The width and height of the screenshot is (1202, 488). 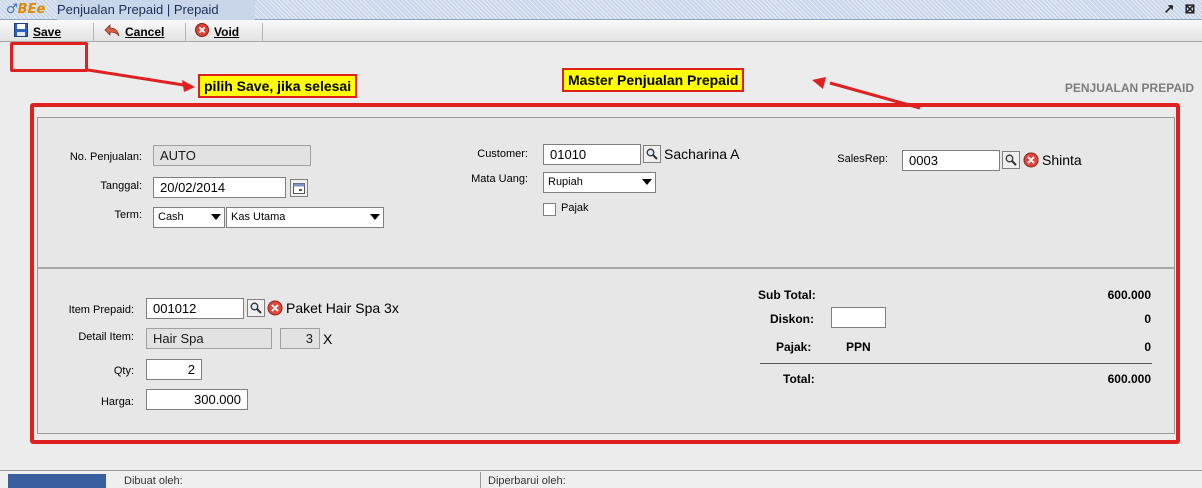 What do you see at coordinates (527, 481) in the screenshot?
I see `updated-by-label: Diperbarui oleh:` at bounding box center [527, 481].